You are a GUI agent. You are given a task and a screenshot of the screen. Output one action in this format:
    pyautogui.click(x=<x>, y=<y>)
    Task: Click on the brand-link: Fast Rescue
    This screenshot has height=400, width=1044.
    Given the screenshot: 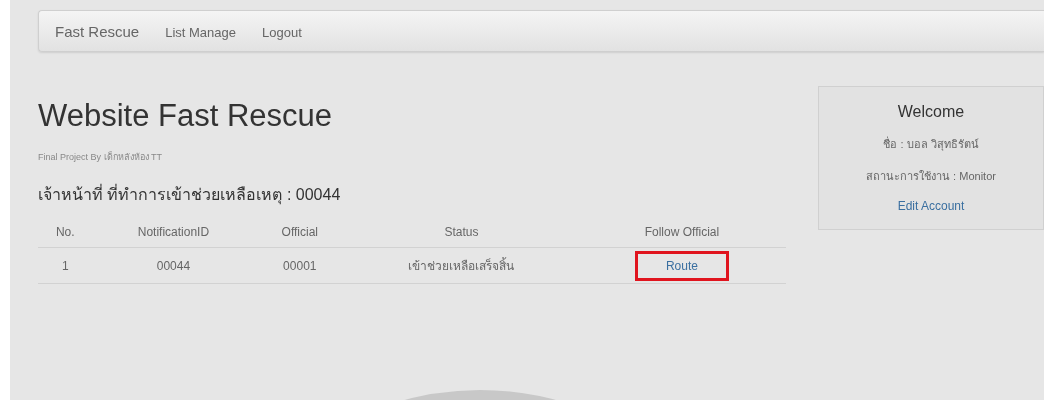 What is the action you would take?
    pyautogui.click(x=97, y=31)
    